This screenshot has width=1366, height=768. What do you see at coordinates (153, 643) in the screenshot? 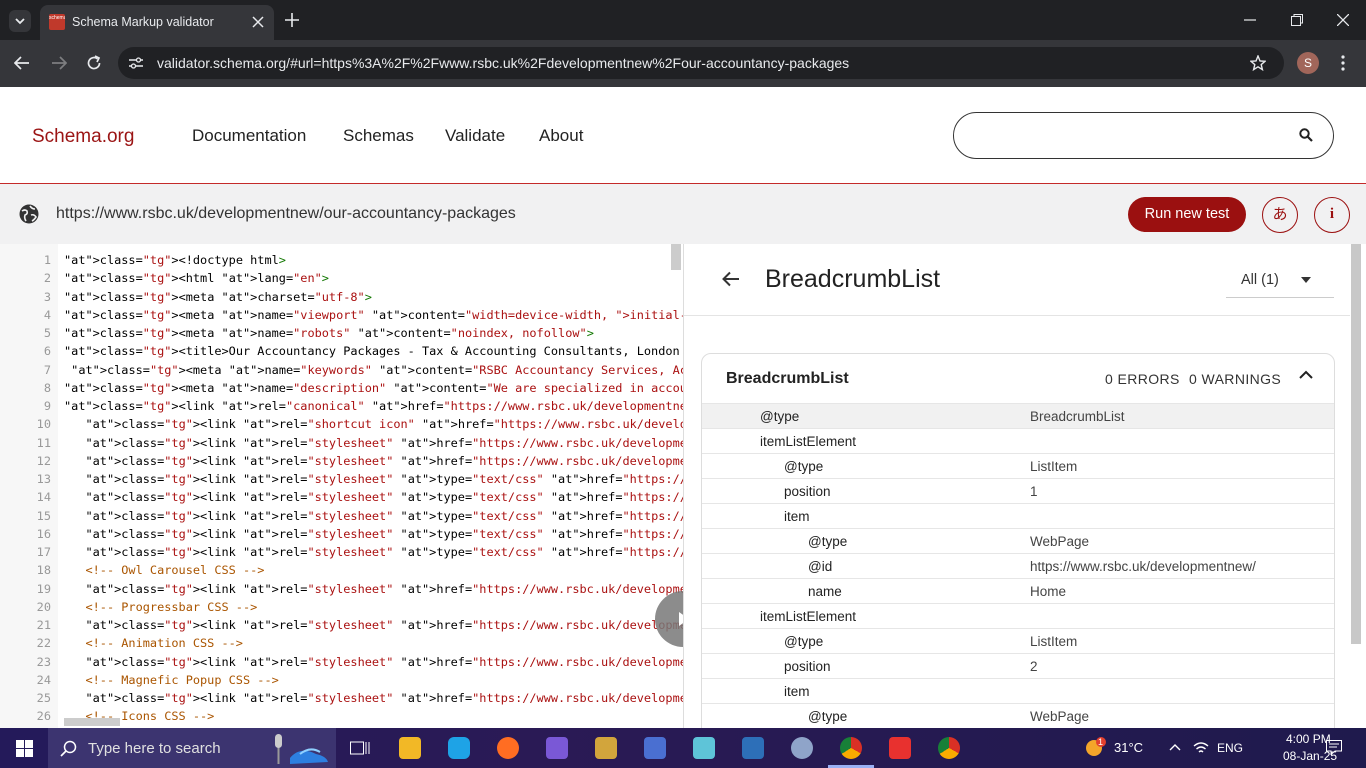
I see `code-line: <!-- Animation CSS -->` at bounding box center [153, 643].